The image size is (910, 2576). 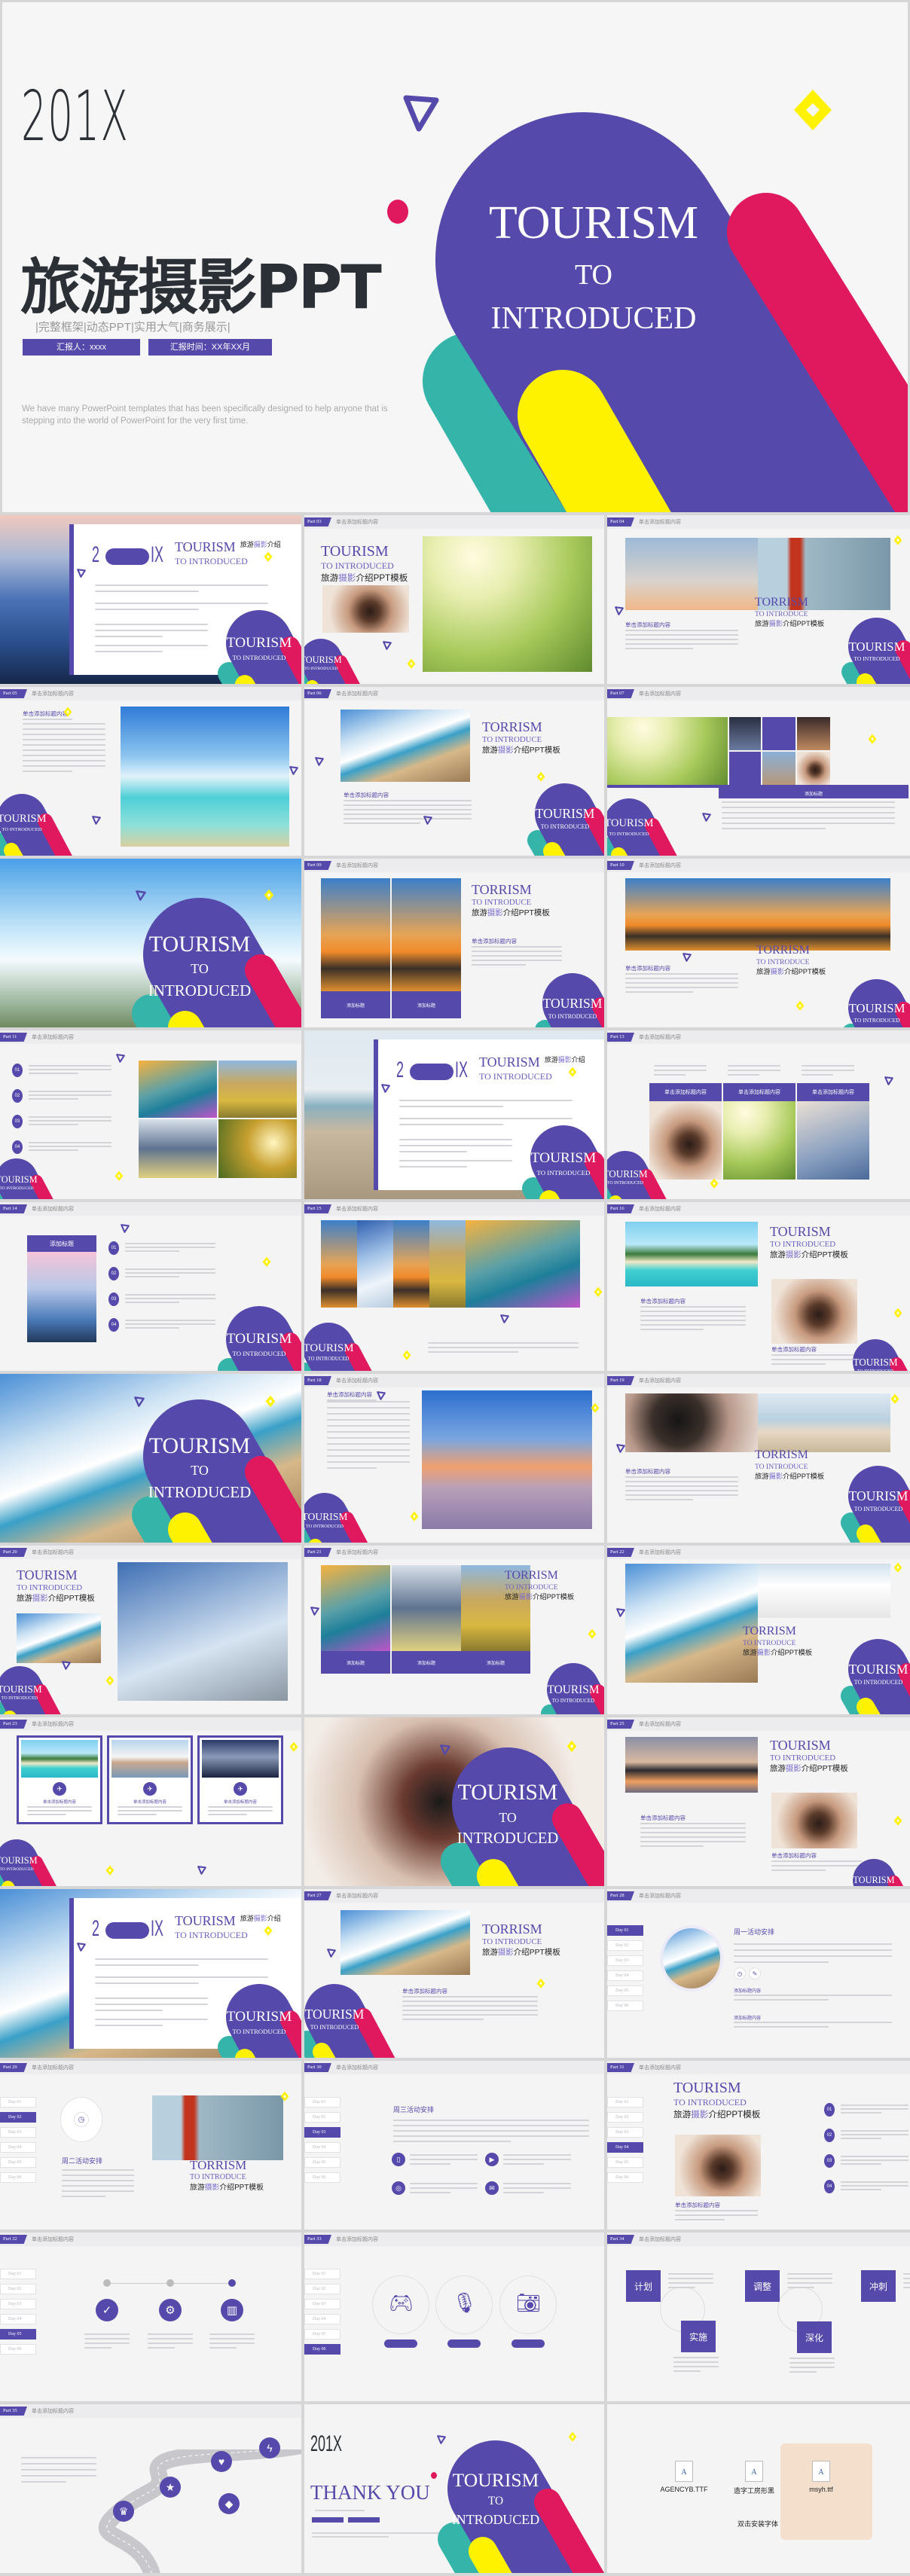 What do you see at coordinates (758, 2317) in the screenshot?
I see `slide-thumbnail: 计划 调整 冲刺 实施 深化 Part 34 单击添加标题内容` at bounding box center [758, 2317].